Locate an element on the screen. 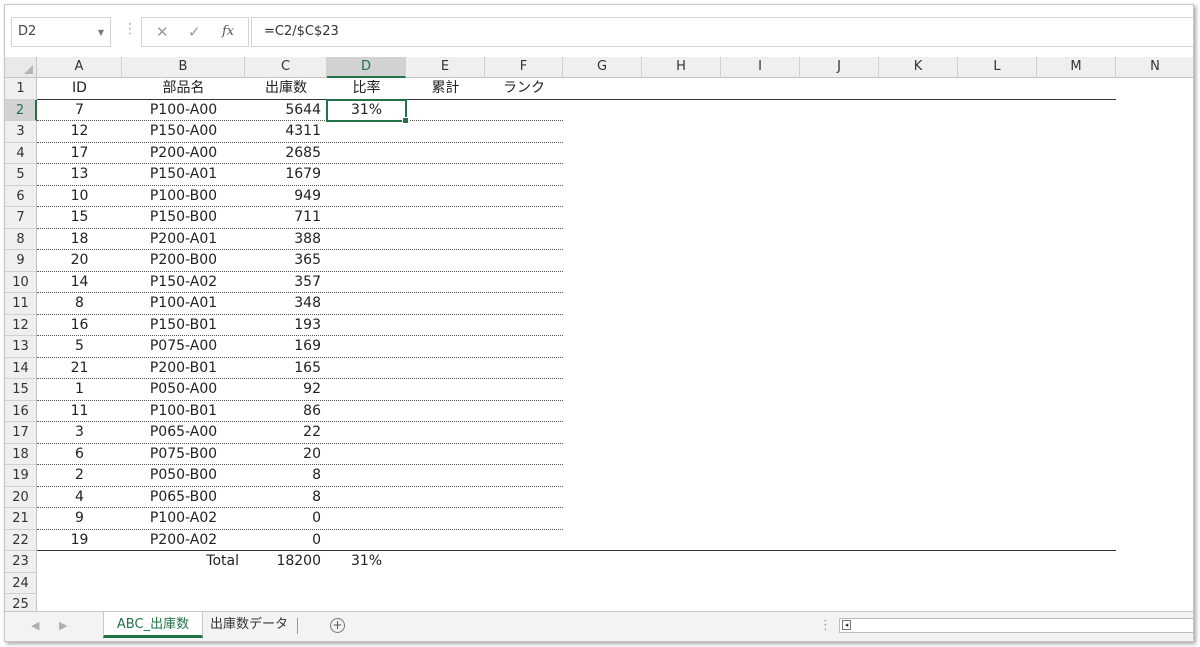 This screenshot has width=1200, height=647. table-cell-id: 3 is located at coordinates (79, 433).